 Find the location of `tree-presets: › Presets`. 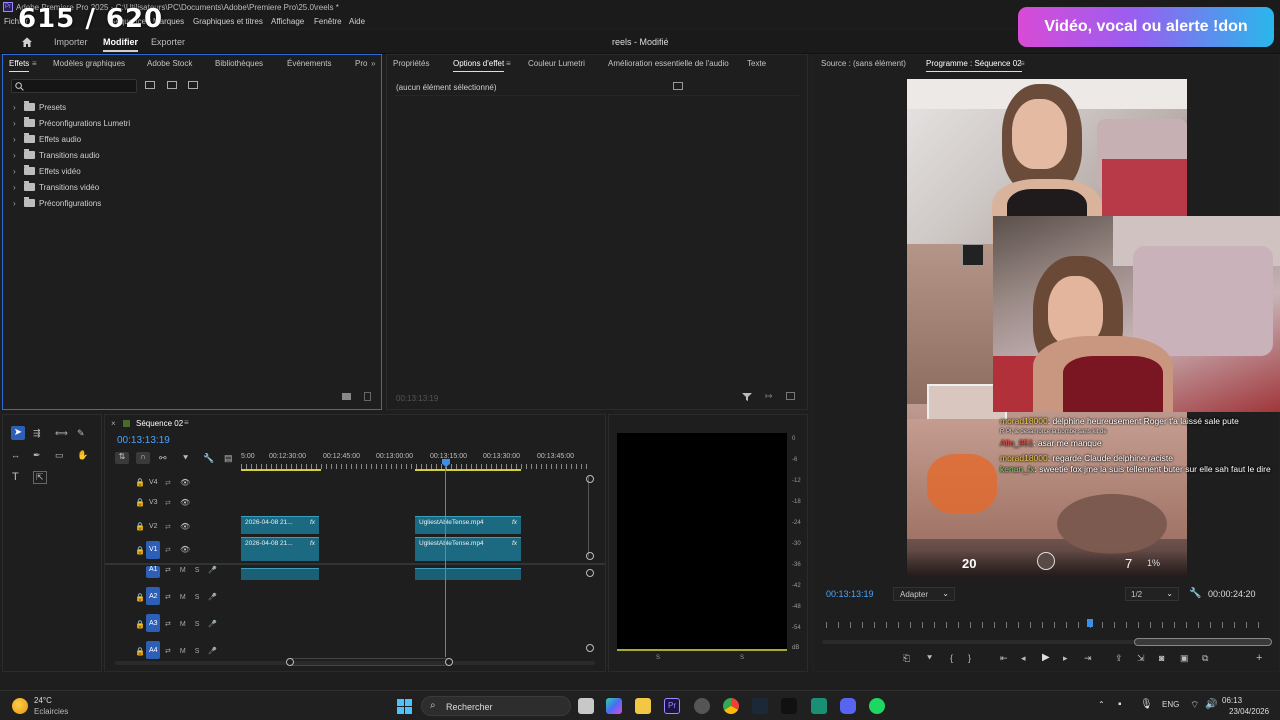

tree-presets: › Presets is located at coordinates (39, 108).